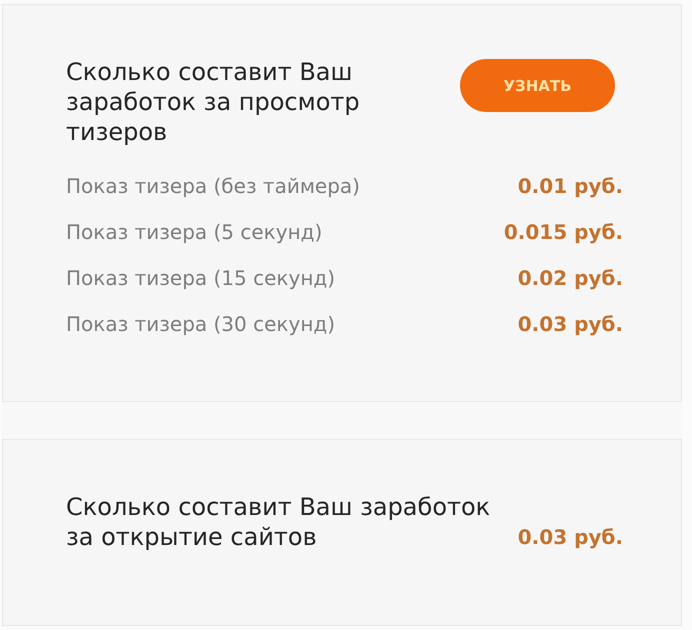  Describe the element at coordinates (213, 186) in the screenshot. I see `rate-label: Показ тизера (без таймера)` at that location.